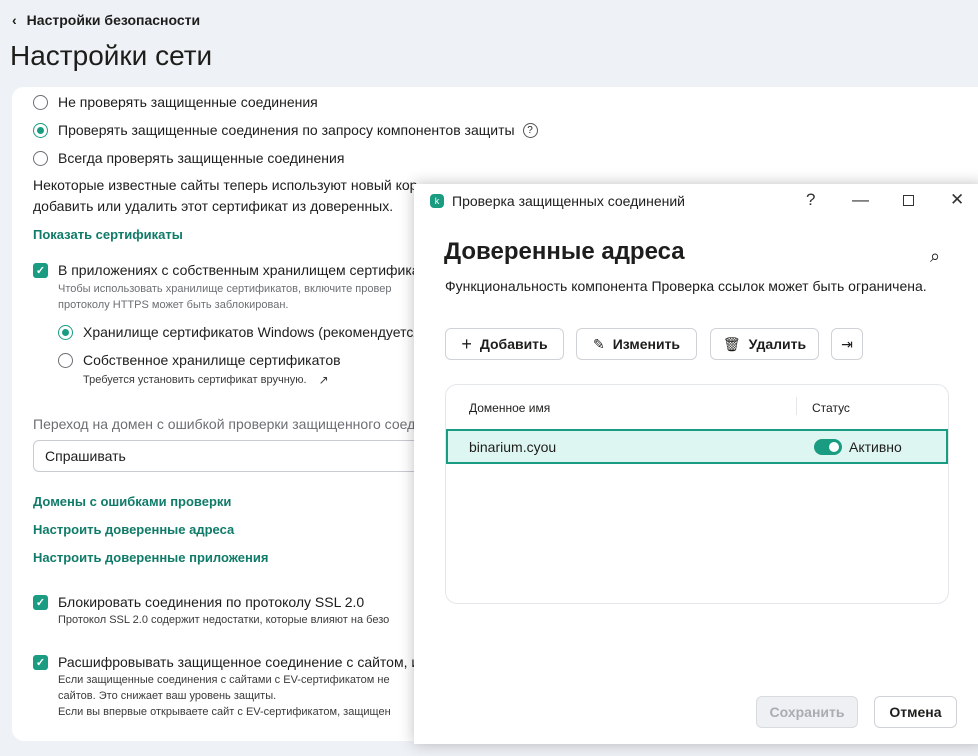 Image resolution: width=978 pixels, height=756 pixels. Describe the element at coordinates (437, 201) in the screenshot. I see `kaspersky-logo-icon: k` at that location.